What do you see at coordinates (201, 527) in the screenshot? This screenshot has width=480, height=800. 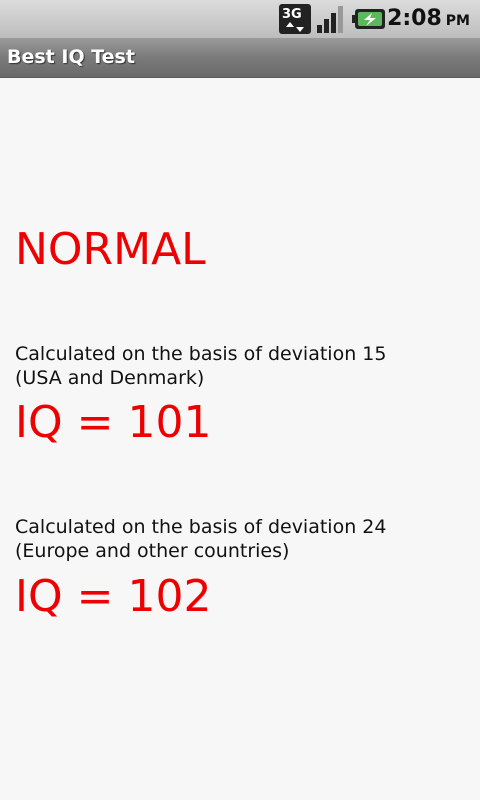 I see `deviation-24-line1: Calculated on the basis of deviation 24` at bounding box center [201, 527].